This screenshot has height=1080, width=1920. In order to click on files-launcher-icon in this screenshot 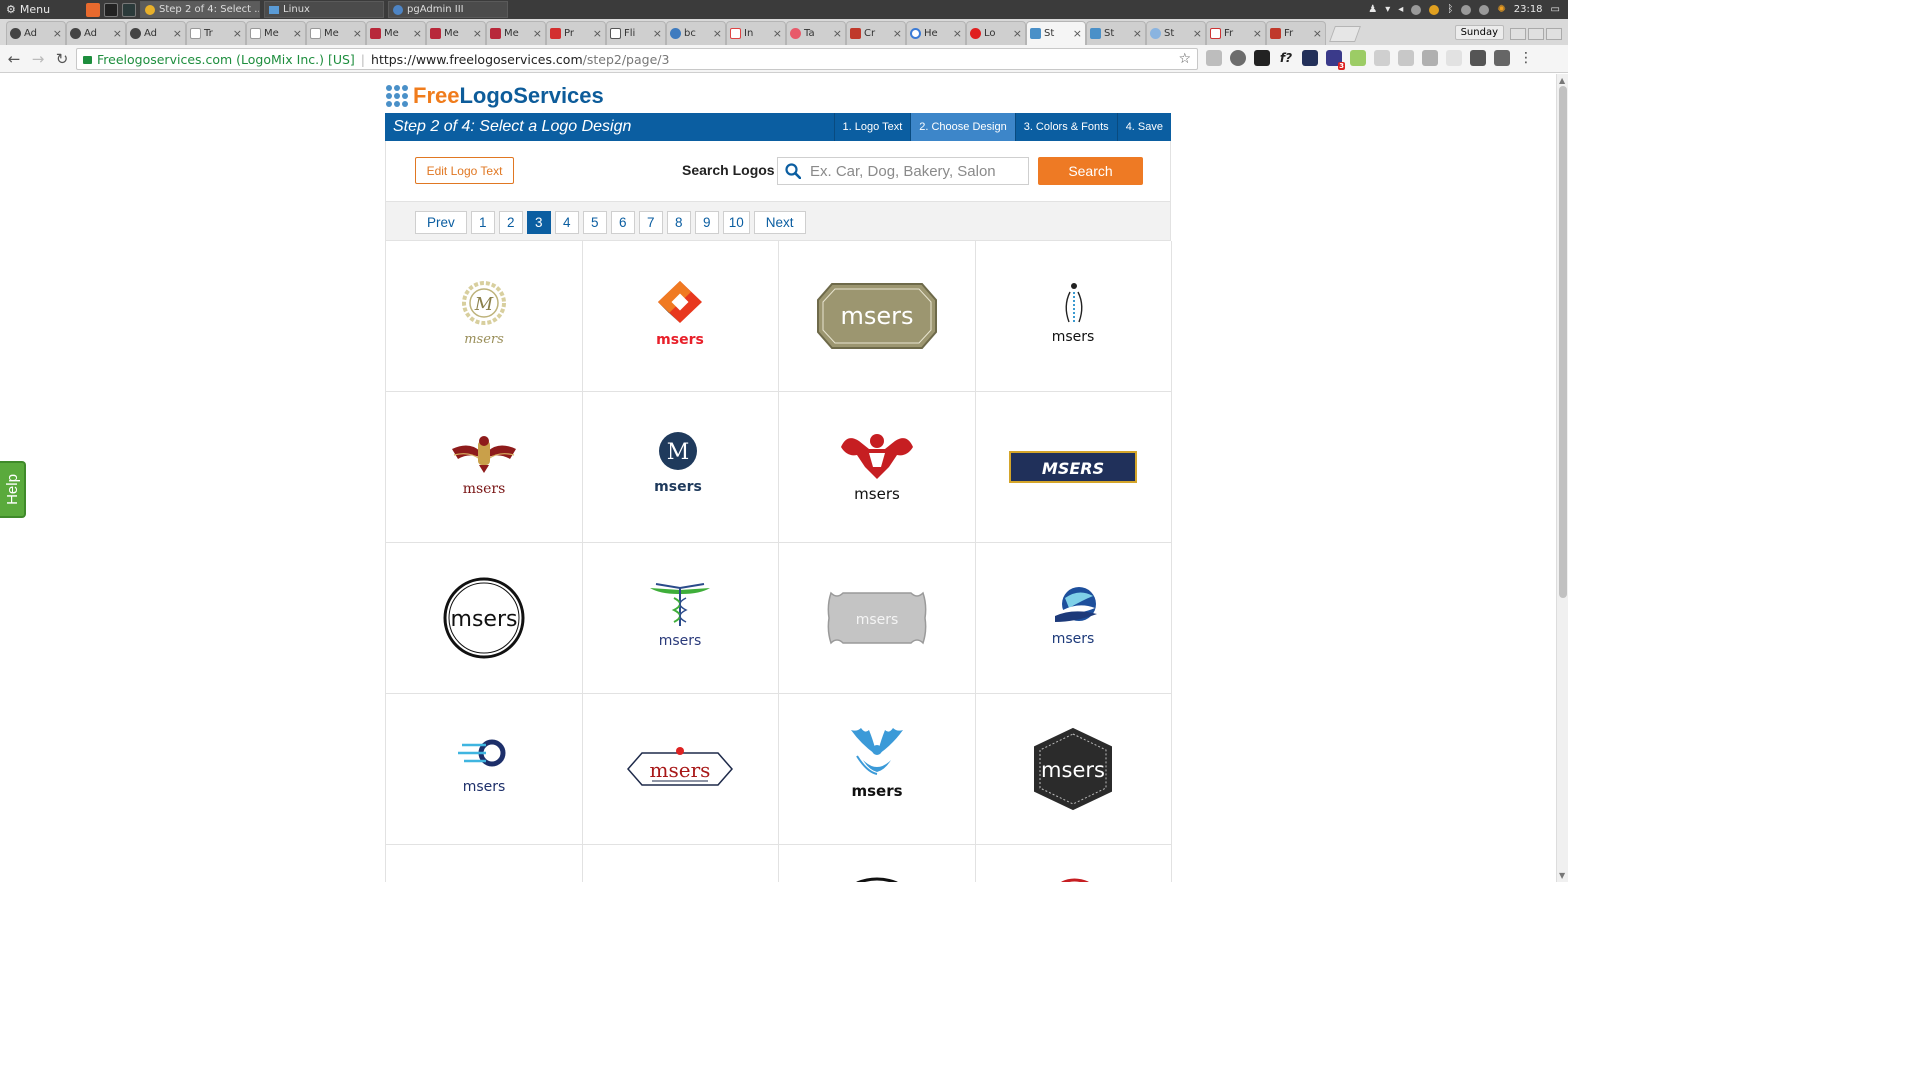, I will do `click(129, 9)`.